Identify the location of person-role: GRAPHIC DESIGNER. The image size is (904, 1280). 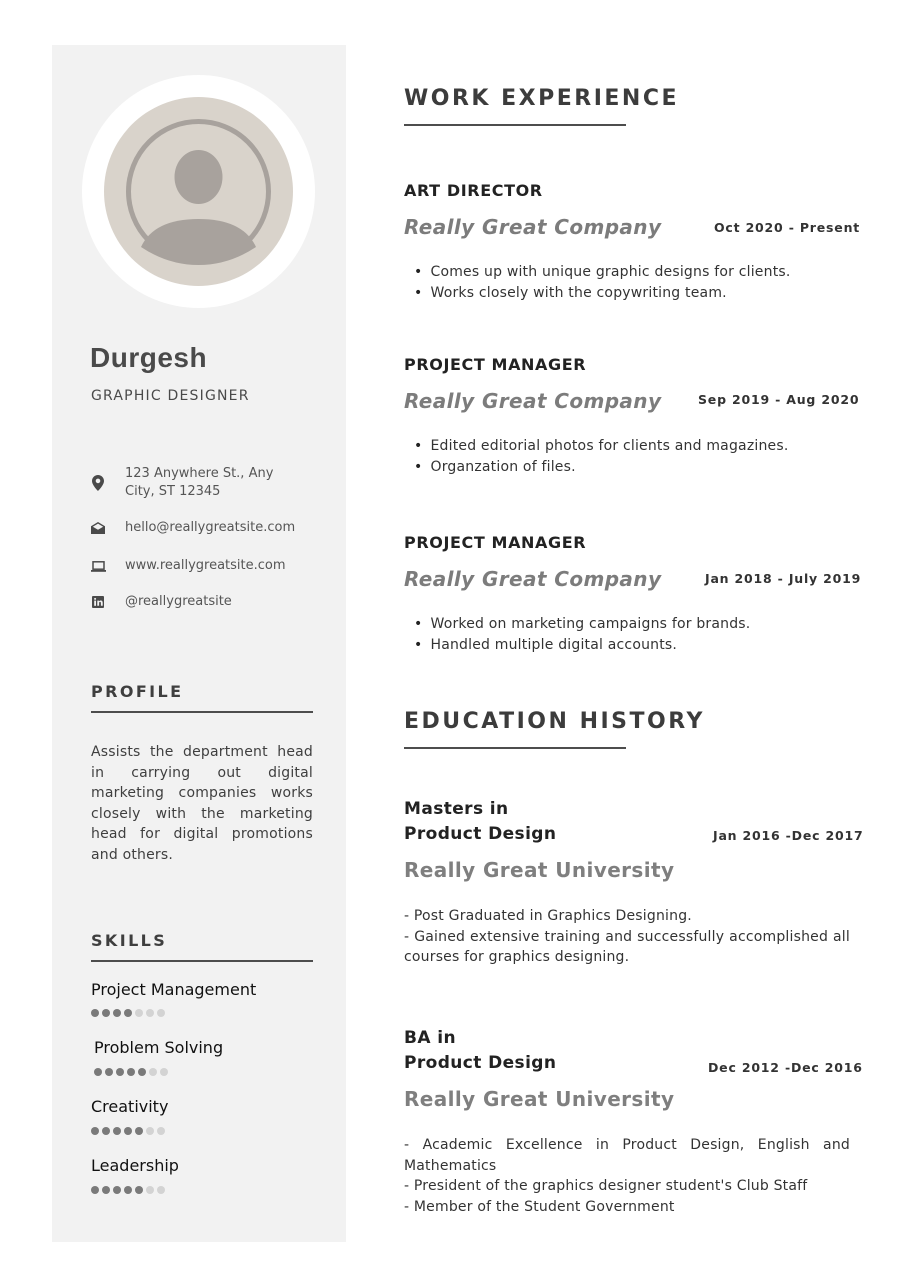
(170, 396).